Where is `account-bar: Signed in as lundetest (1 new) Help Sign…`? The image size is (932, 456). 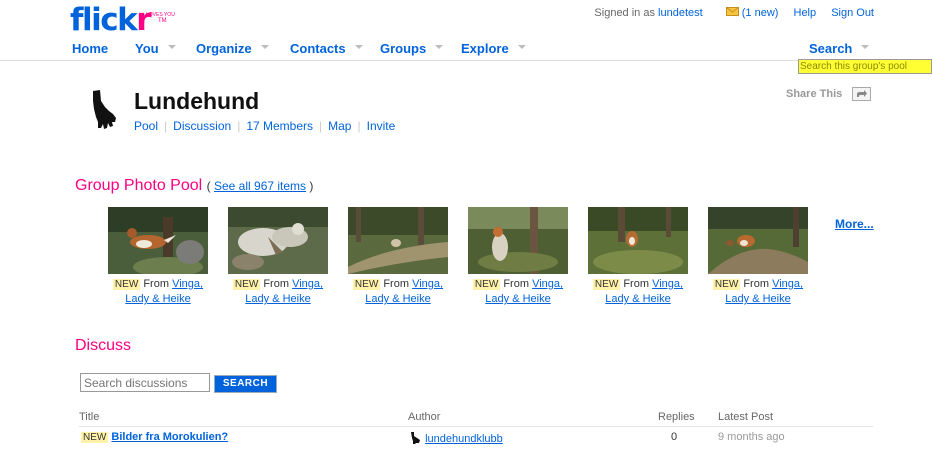 account-bar: Signed in as lundetest (1 new) Help Sign… is located at coordinates (734, 13).